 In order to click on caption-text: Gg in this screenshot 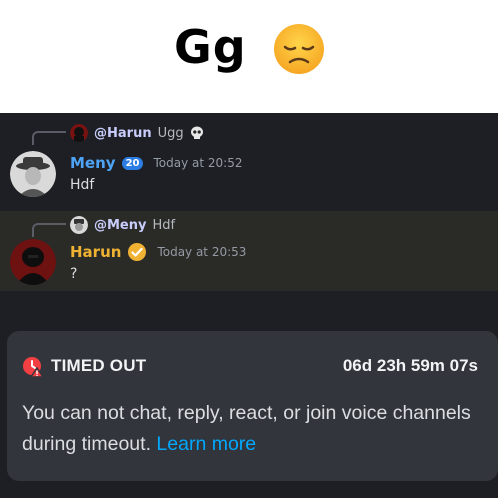, I will do `click(210, 47)`.